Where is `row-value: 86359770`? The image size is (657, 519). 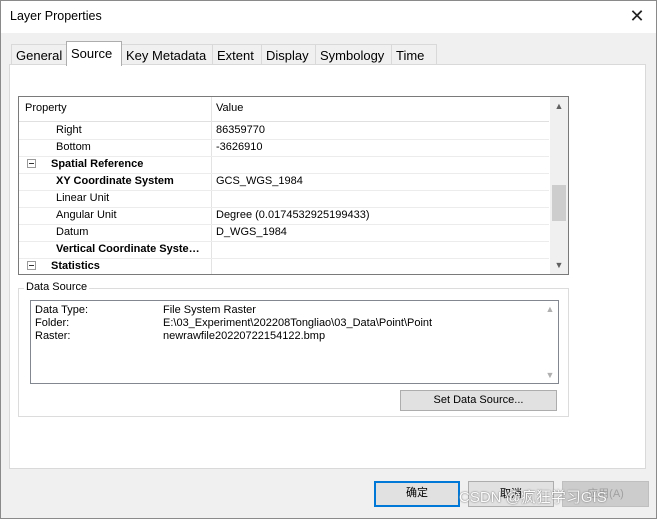
row-value: 86359770 is located at coordinates (240, 130).